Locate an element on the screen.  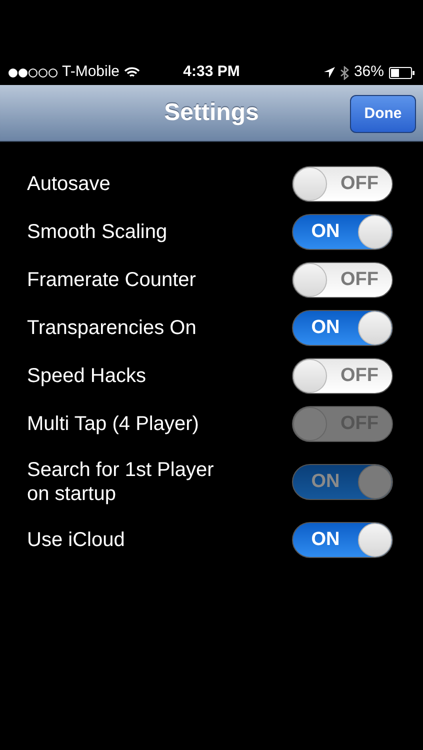
wifi-icon is located at coordinates (132, 72).